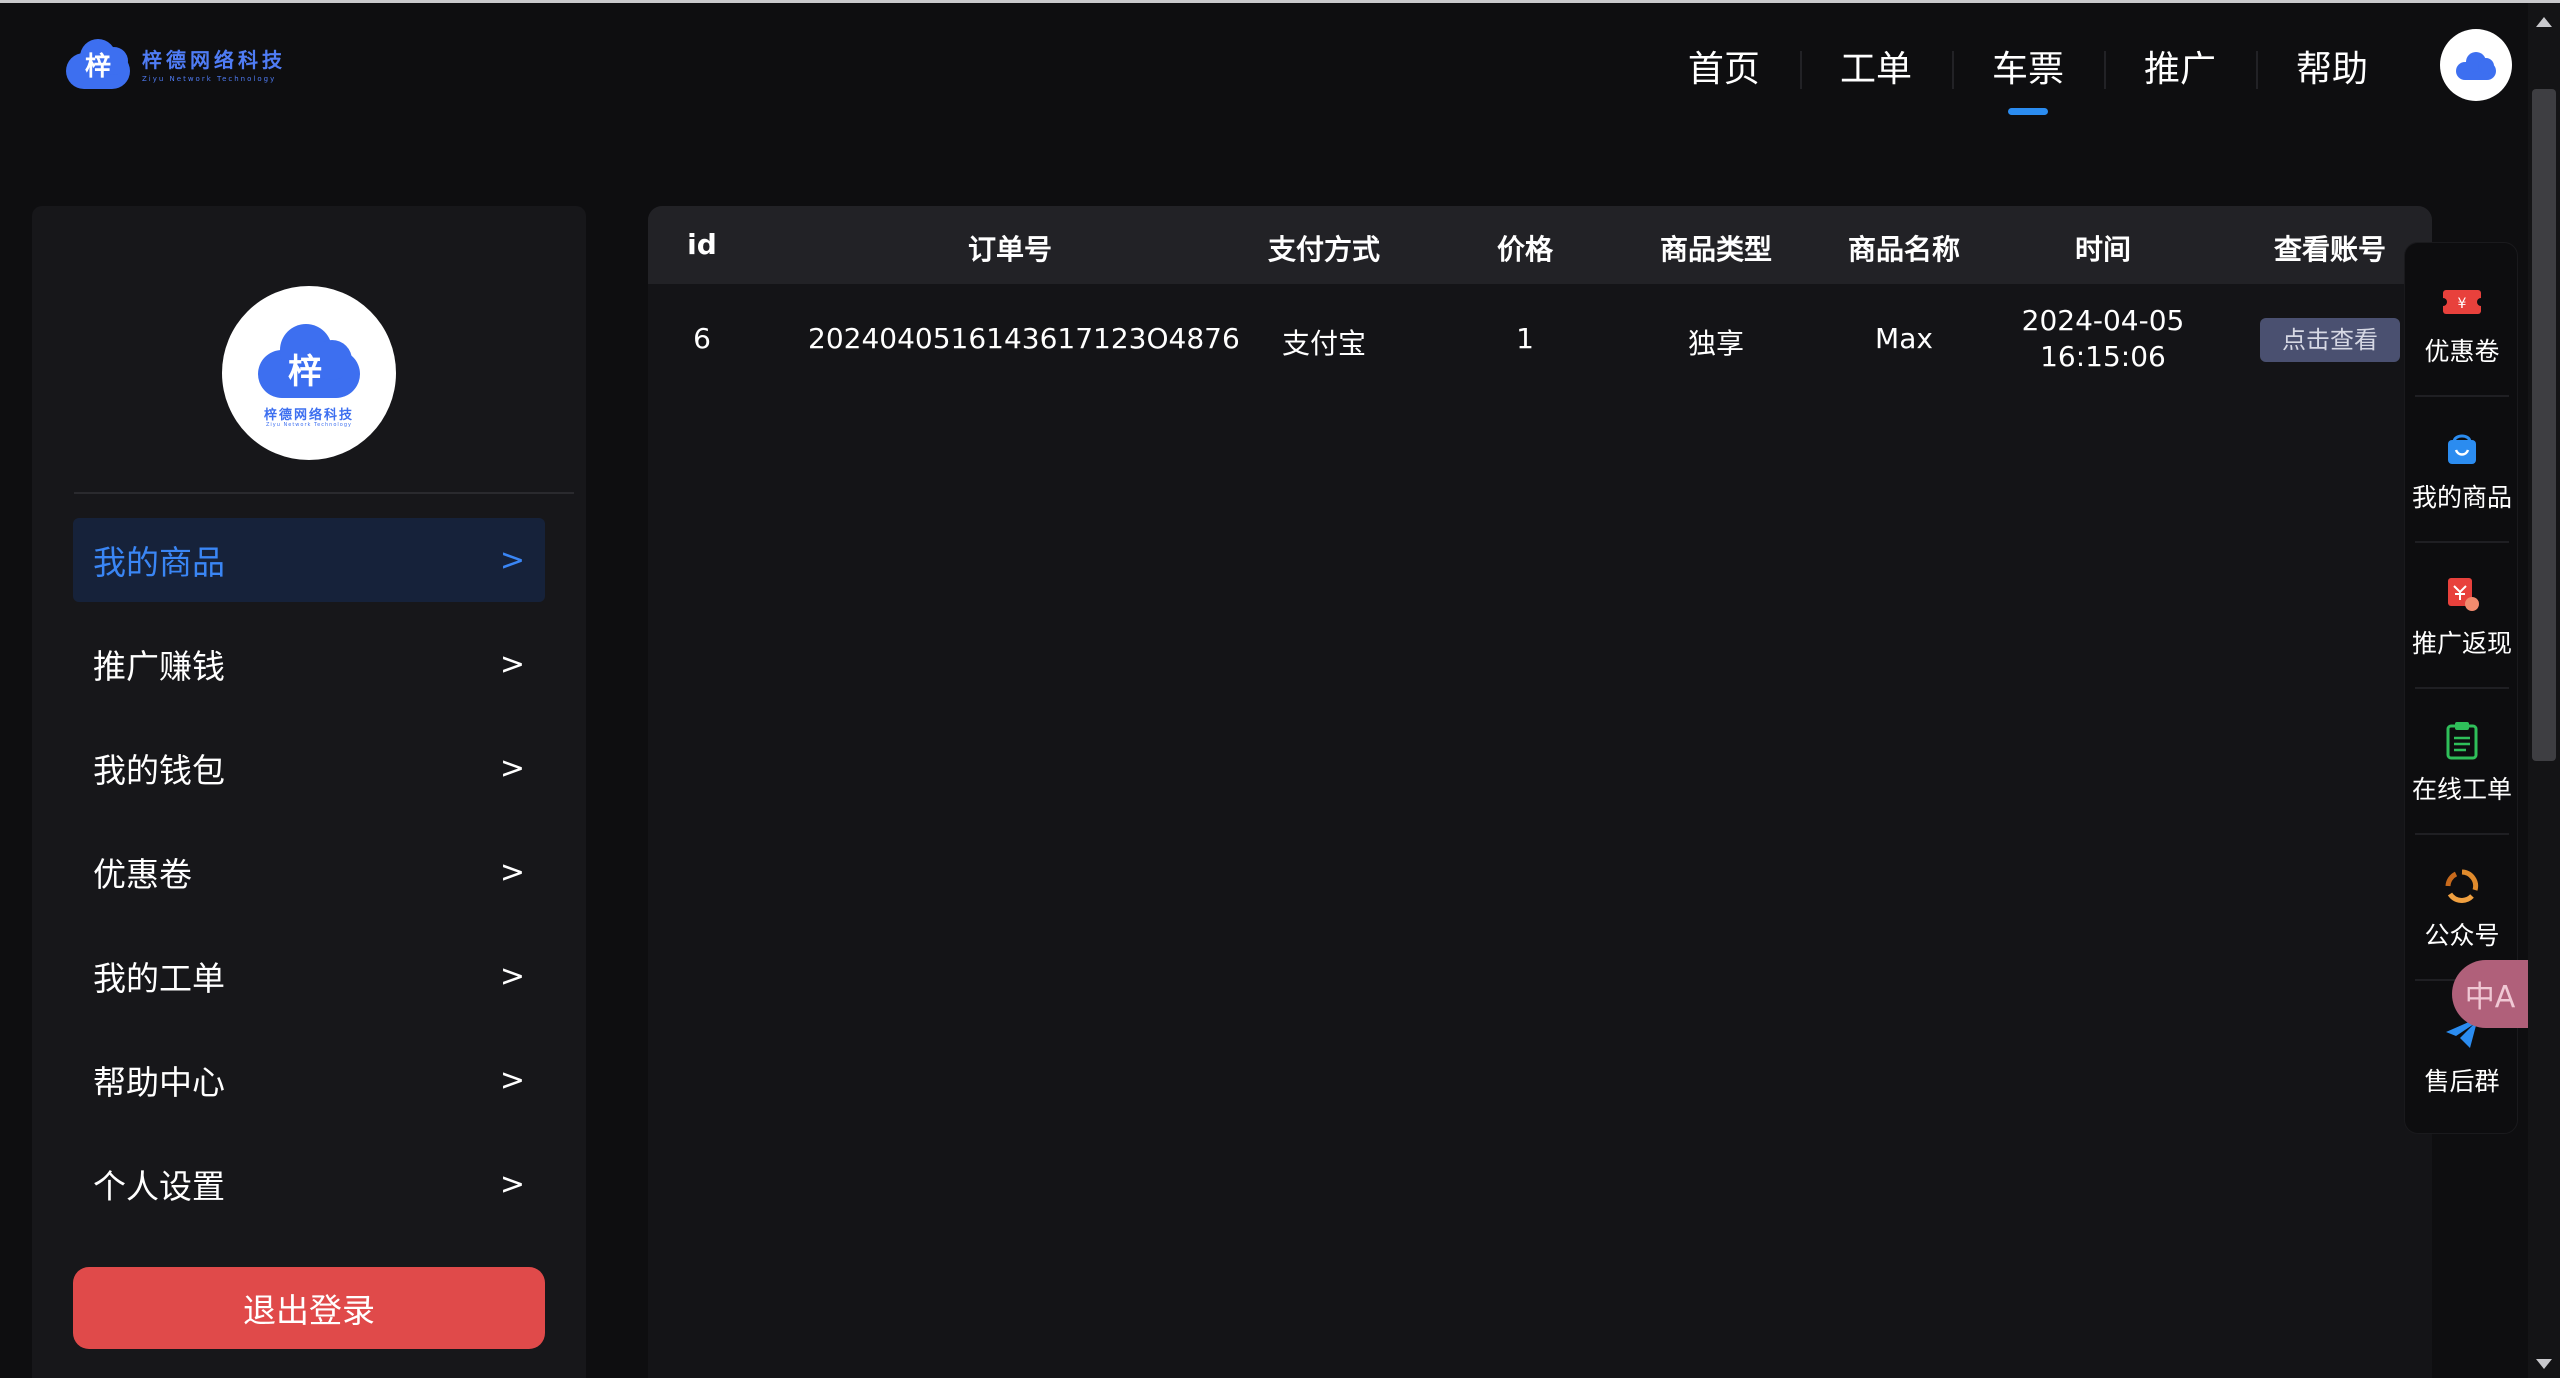  I want to click on cell-name: Max, so click(1904, 338).